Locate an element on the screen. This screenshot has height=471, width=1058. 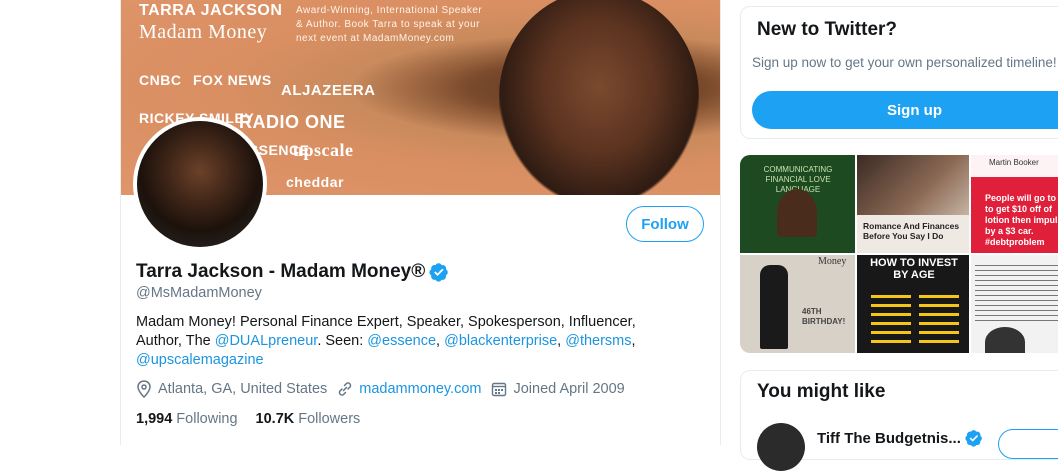
joined-text: Joined April 2009 is located at coordinates (569, 389).